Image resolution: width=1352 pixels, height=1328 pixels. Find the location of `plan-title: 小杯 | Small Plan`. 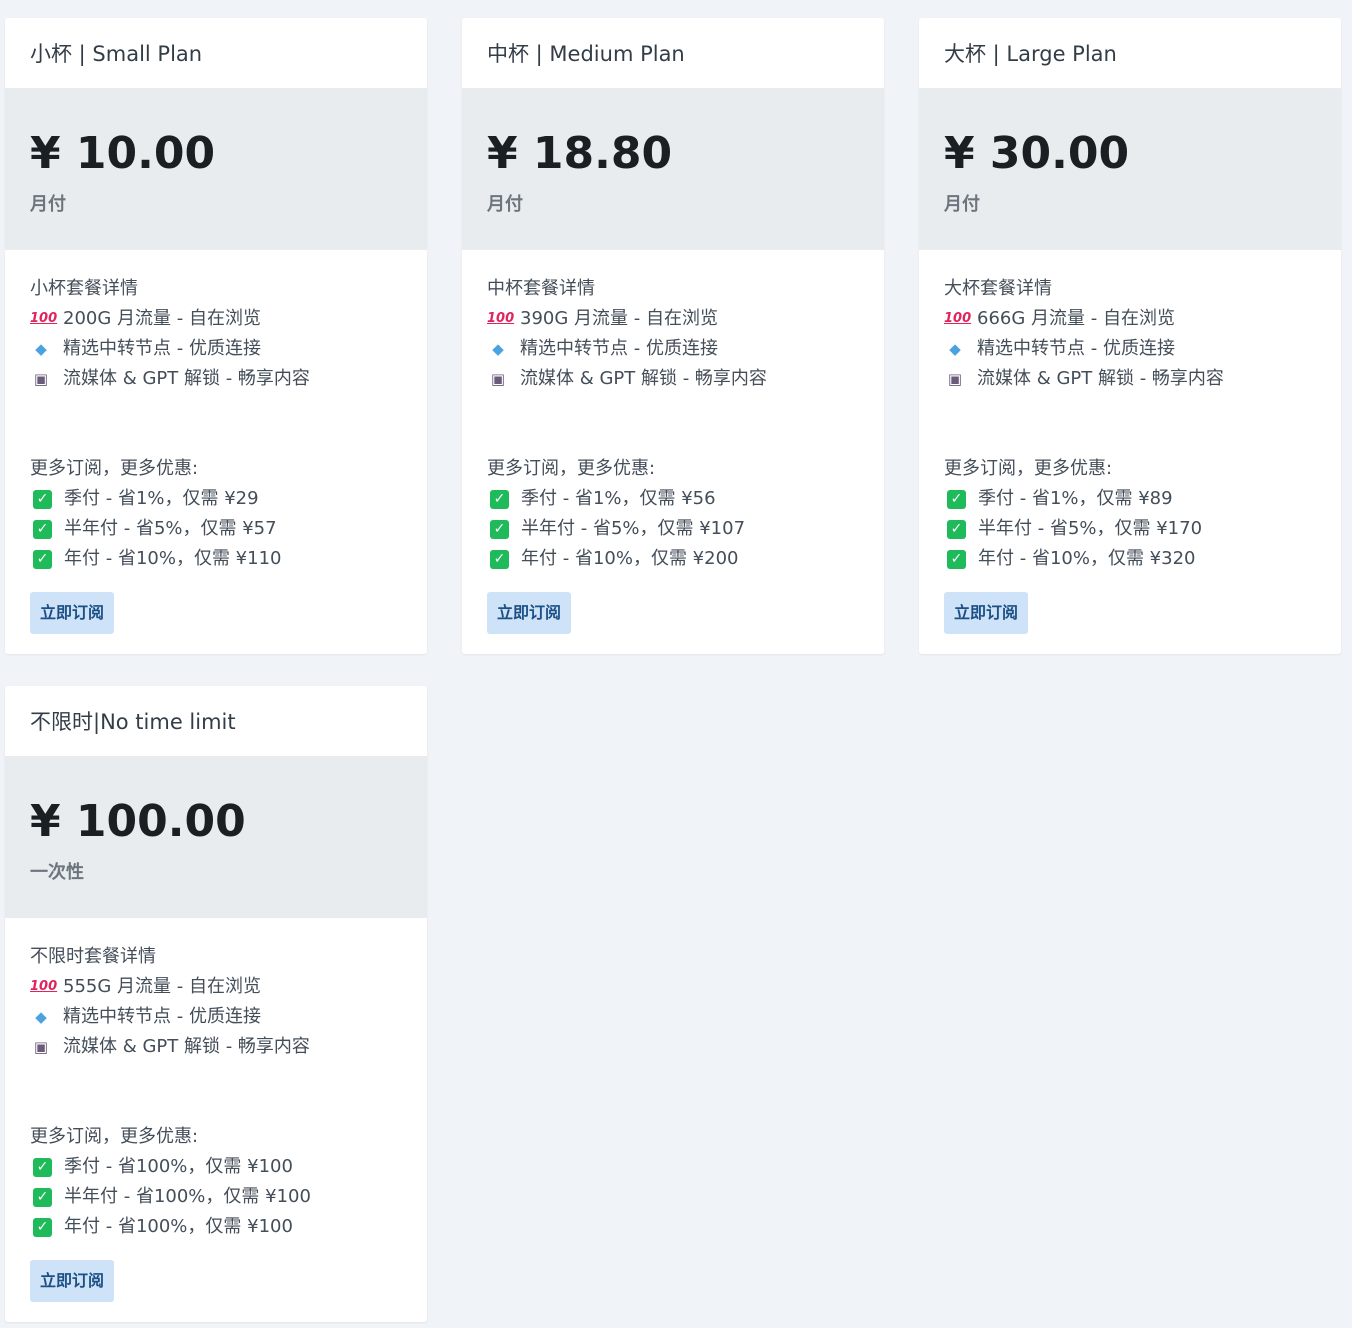

plan-title: 小杯 | Small Plan is located at coordinates (116, 54).